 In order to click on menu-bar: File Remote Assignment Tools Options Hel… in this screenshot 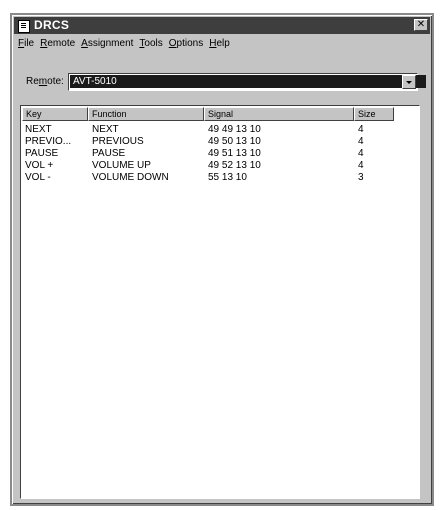, I will do `click(222, 45)`.